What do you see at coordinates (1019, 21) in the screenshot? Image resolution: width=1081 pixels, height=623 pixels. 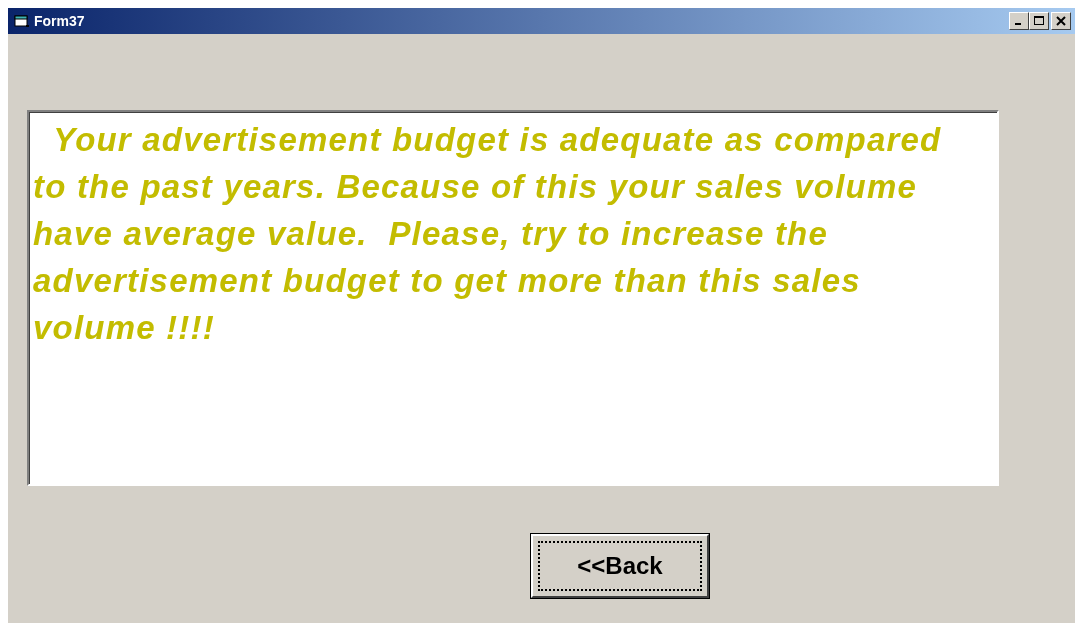 I see `minimize-button` at bounding box center [1019, 21].